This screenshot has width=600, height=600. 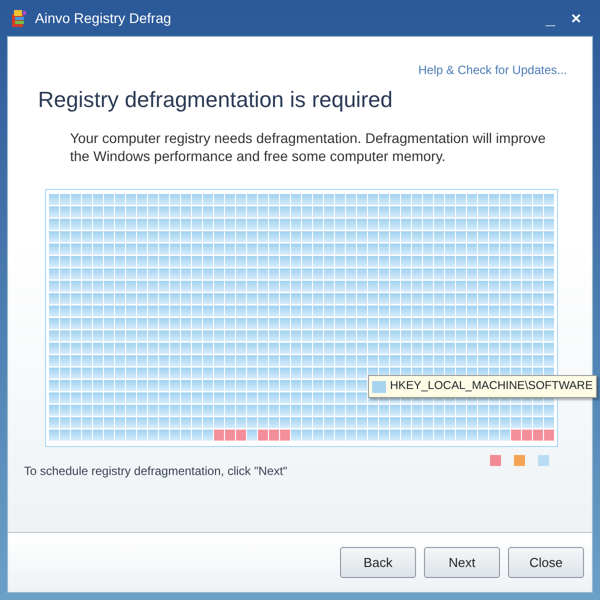 What do you see at coordinates (491, 386) in the screenshot?
I see `tooltip-text: HKEY_LOCAL_MACHINE\SOFTWARE` at bounding box center [491, 386].